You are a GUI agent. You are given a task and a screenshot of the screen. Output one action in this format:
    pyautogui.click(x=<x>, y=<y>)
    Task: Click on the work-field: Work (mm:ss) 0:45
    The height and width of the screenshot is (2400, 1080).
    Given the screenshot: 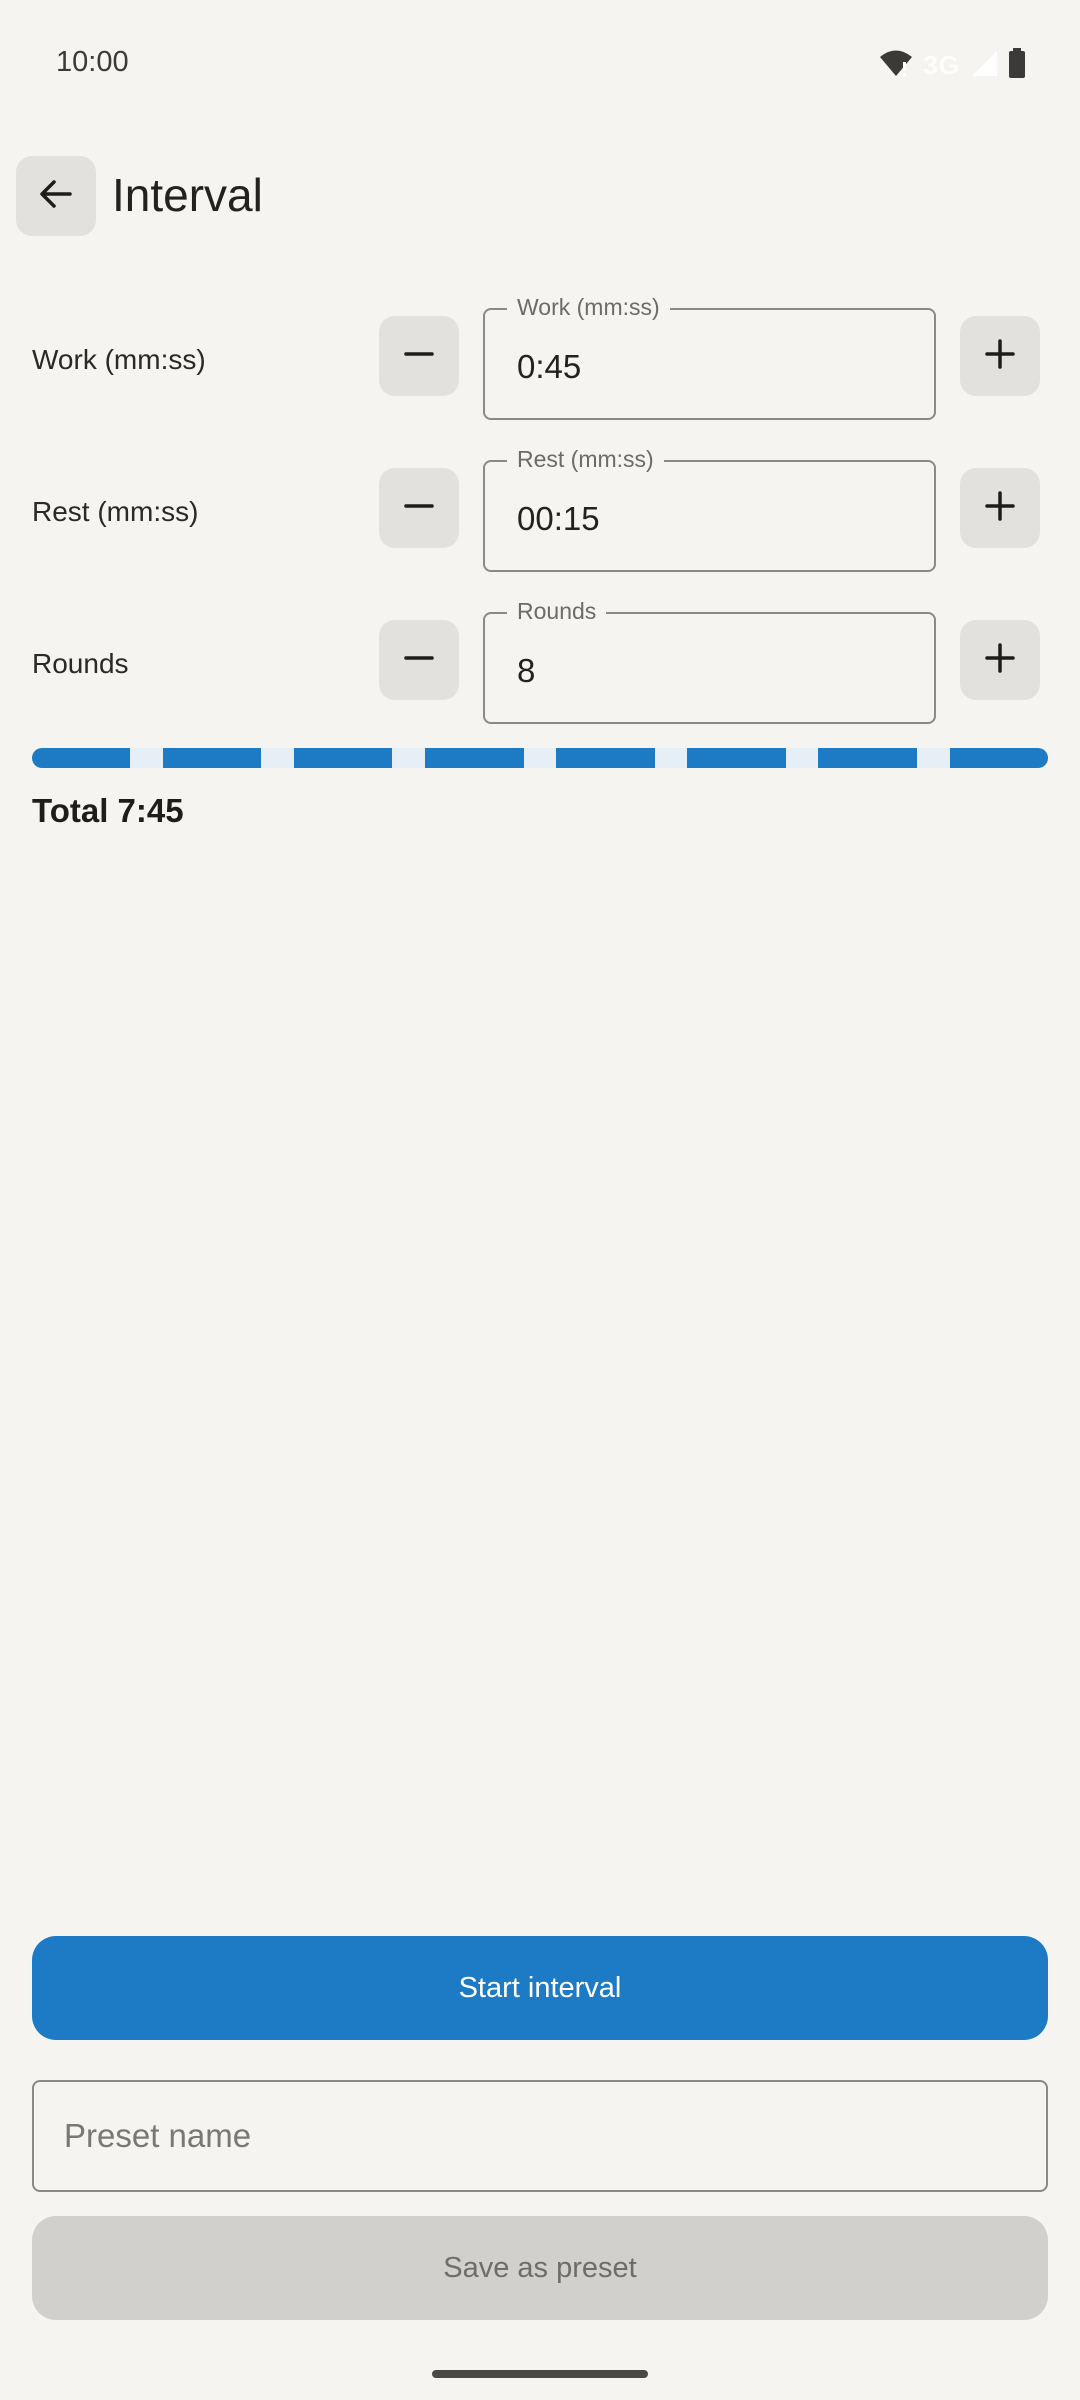 What is the action you would take?
    pyautogui.click(x=709, y=357)
    